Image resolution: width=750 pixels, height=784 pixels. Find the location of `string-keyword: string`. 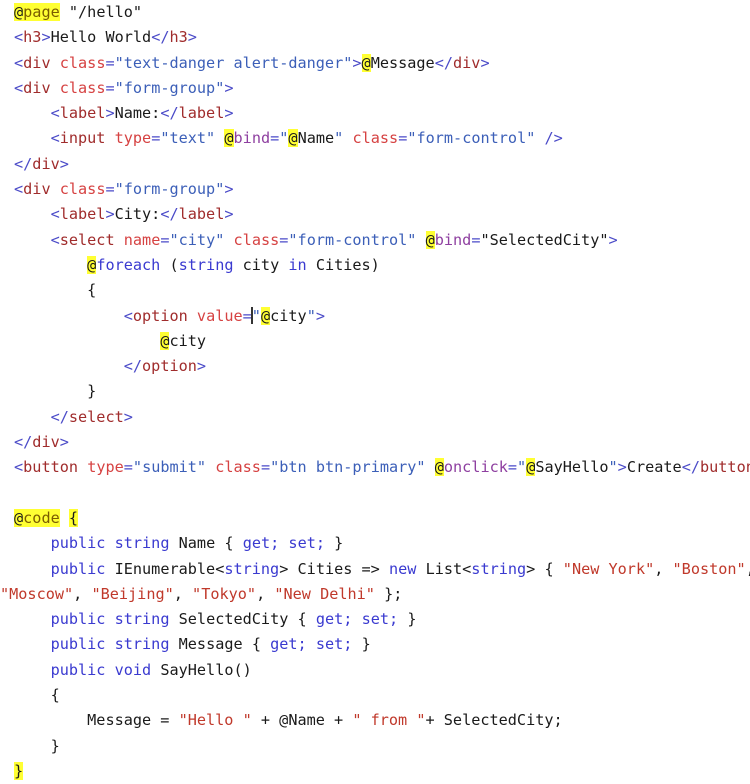

string-keyword: string is located at coordinates (206, 264).